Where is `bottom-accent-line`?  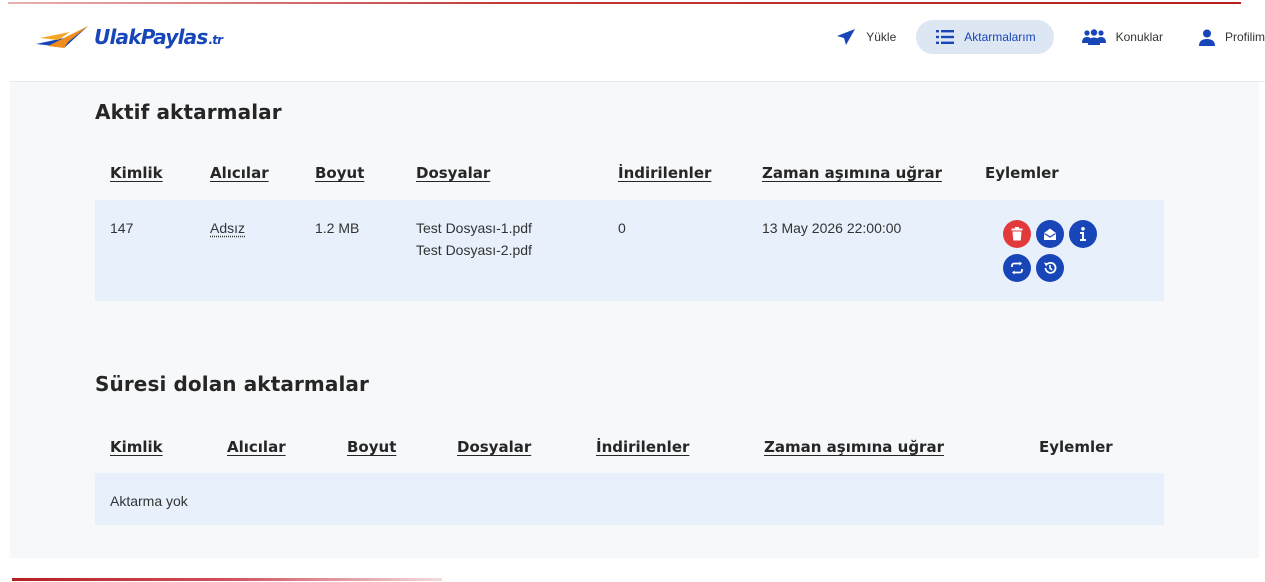
bottom-accent-line is located at coordinates (227, 579).